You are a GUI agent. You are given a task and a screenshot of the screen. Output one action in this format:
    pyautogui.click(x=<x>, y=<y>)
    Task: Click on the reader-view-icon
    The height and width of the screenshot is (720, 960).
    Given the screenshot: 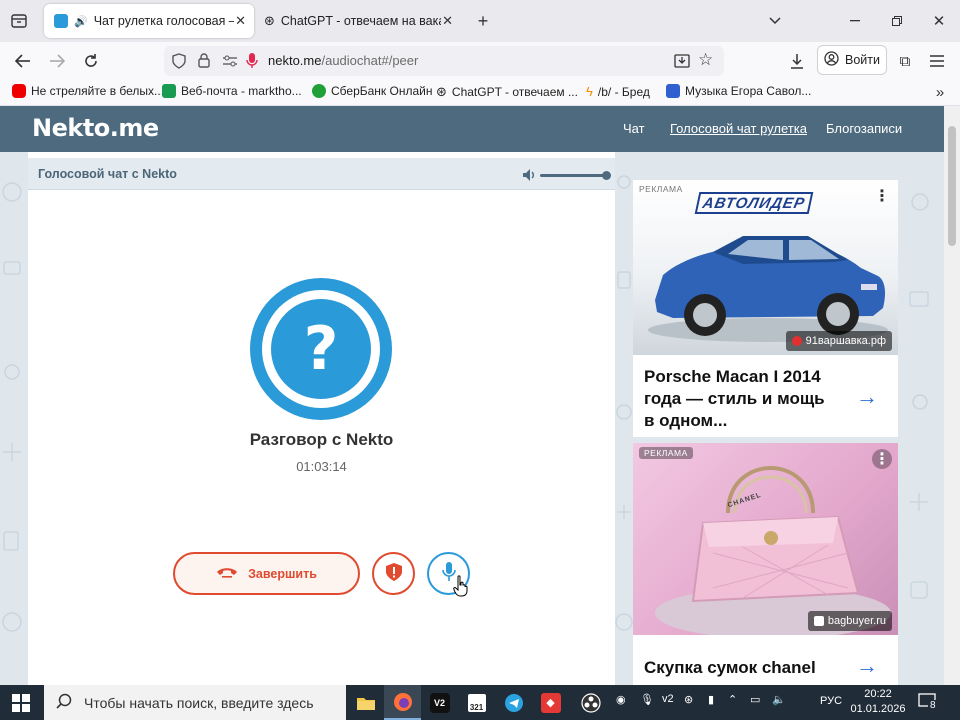 What is the action you would take?
    pyautogui.click(x=682, y=62)
    